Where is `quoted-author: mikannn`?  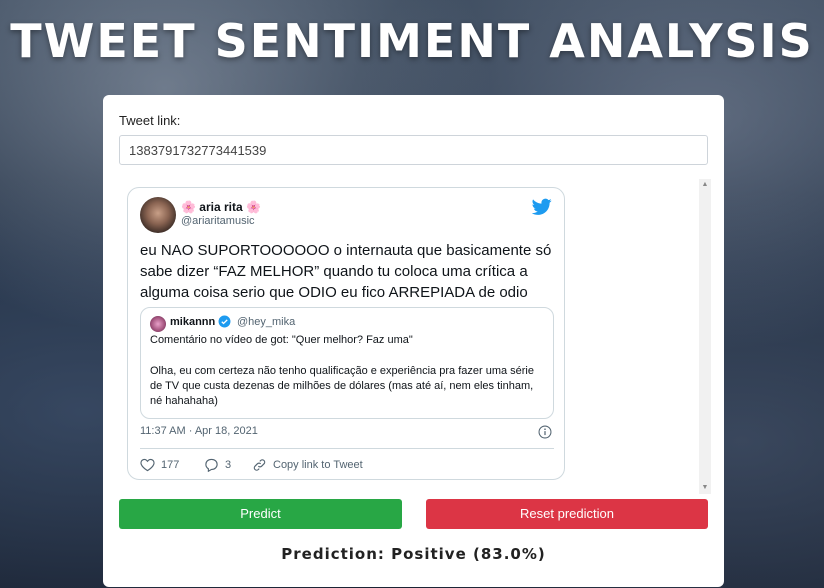
quoted-author: mikannn is located at coordinates (193, 322).